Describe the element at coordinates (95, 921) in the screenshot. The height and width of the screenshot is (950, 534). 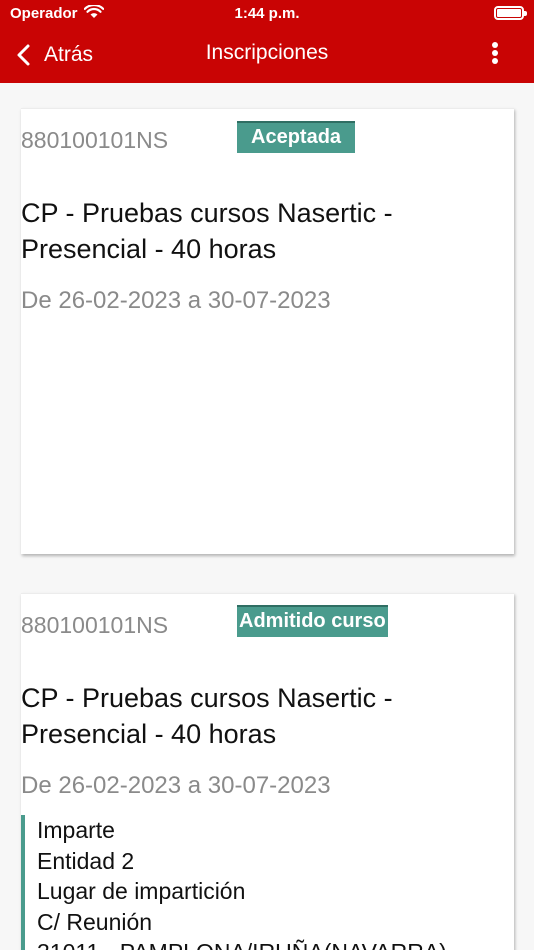
I see `details-line: C/ Reunión` at that location.